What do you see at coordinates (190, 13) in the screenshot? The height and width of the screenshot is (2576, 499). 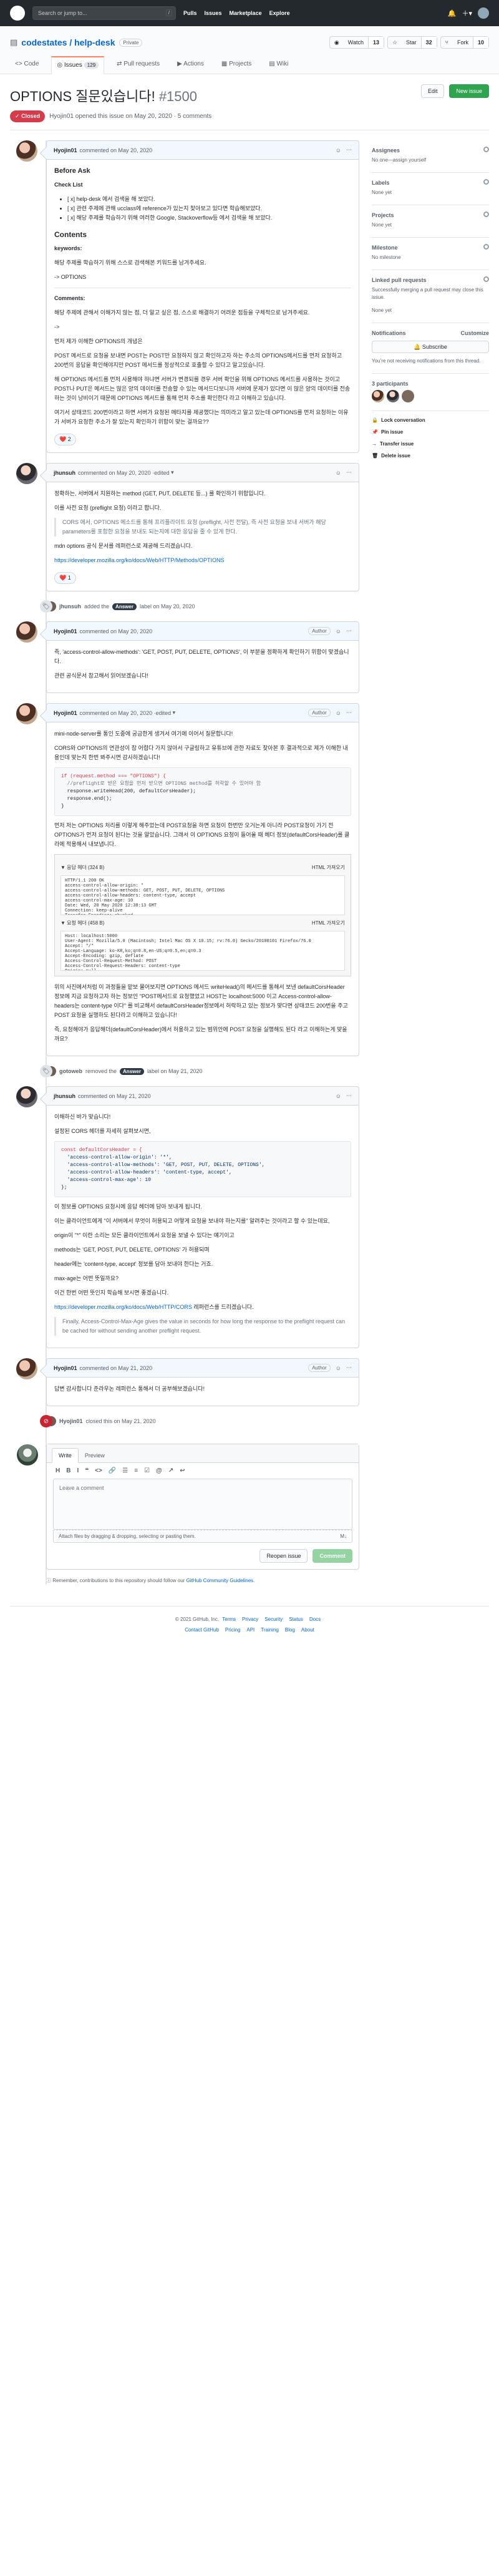 I see `nav-pulls: Pulls` at bounding box center [190, 13].